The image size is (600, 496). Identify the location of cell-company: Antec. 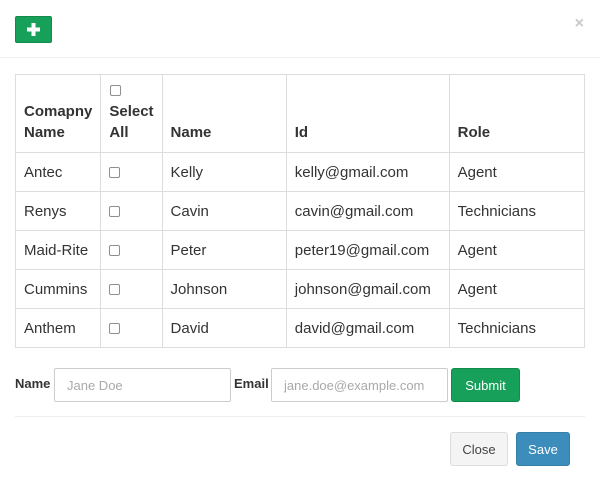
(58, 172).